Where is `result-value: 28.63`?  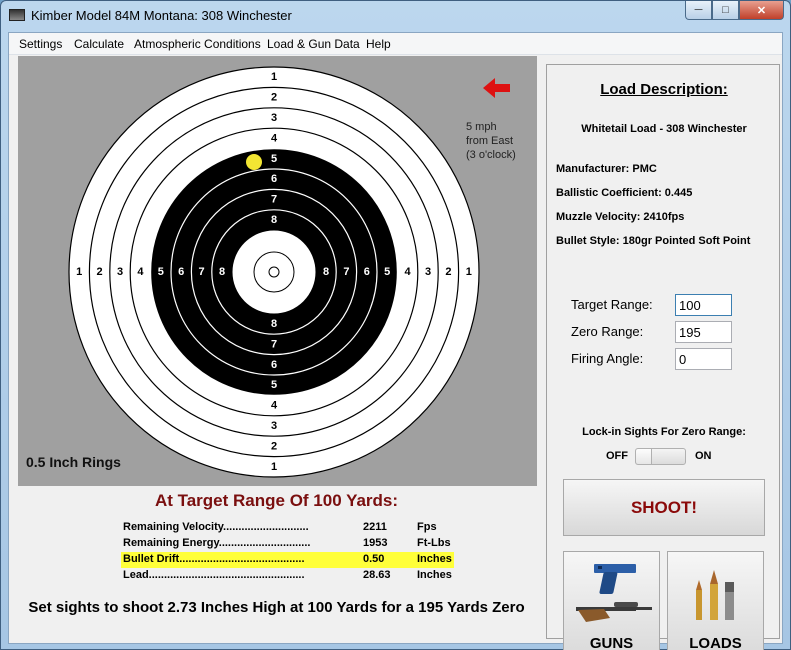
result-value: 28.63 is located at coordinates (377, 575).